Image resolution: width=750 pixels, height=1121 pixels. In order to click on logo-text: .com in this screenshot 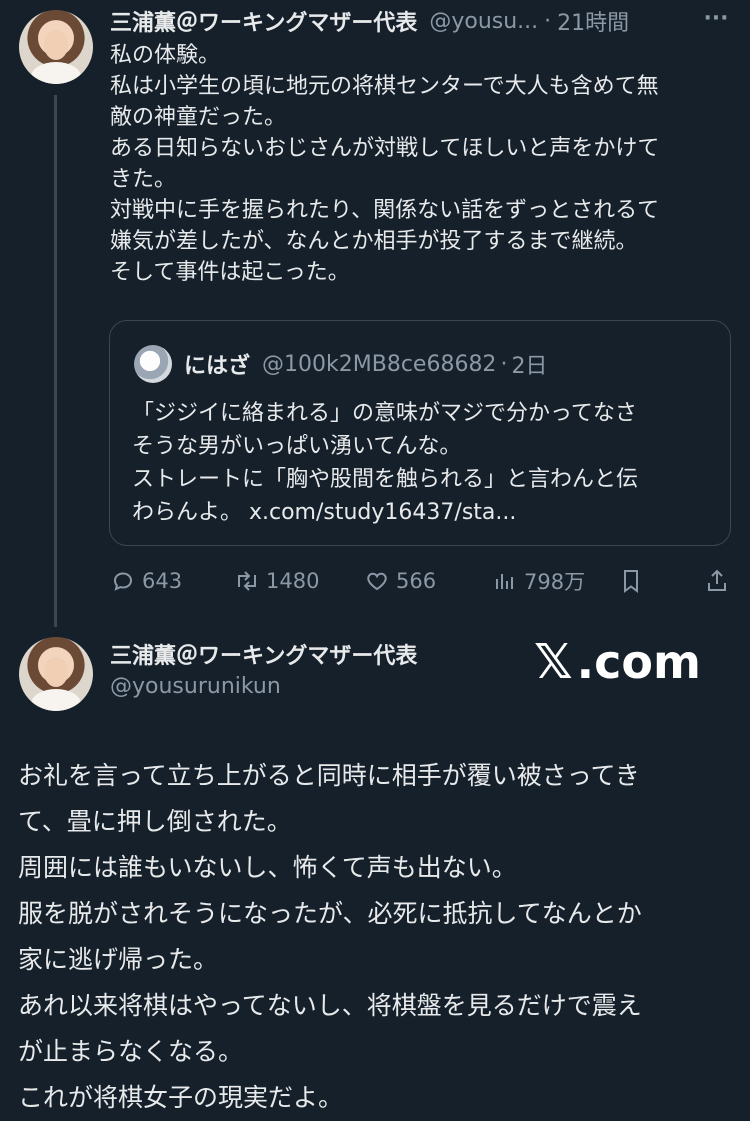, I will do `click(638, 662)`.